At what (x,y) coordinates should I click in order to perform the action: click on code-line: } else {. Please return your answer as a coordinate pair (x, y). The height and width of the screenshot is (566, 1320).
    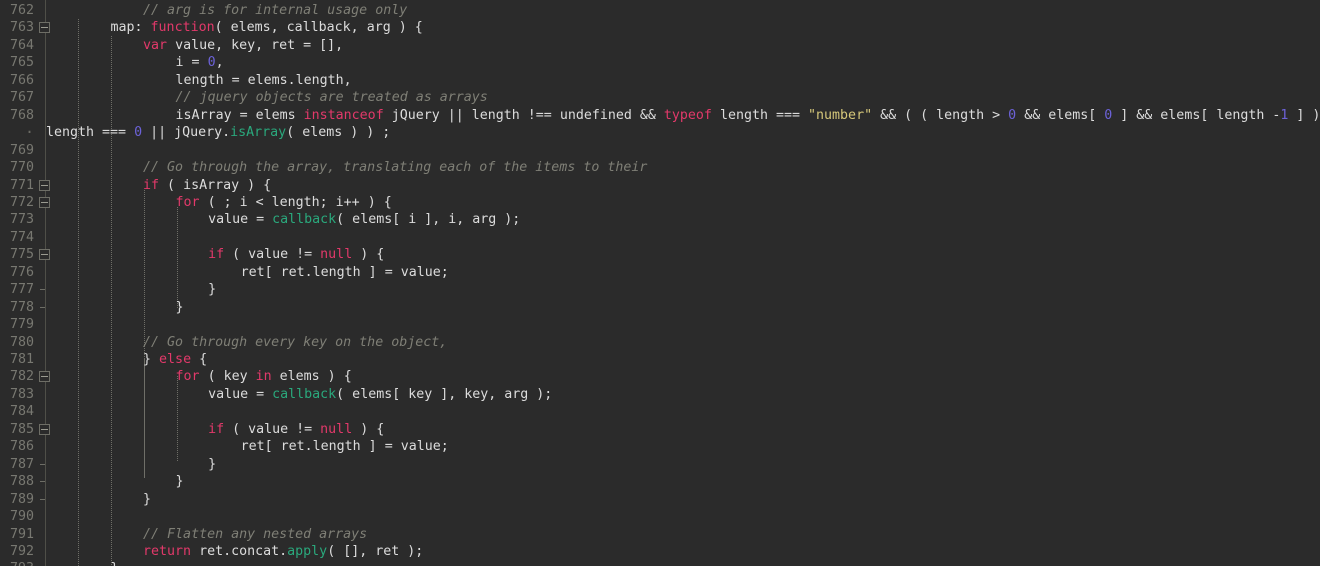
    Looking at the image, I should click on (175, 359).